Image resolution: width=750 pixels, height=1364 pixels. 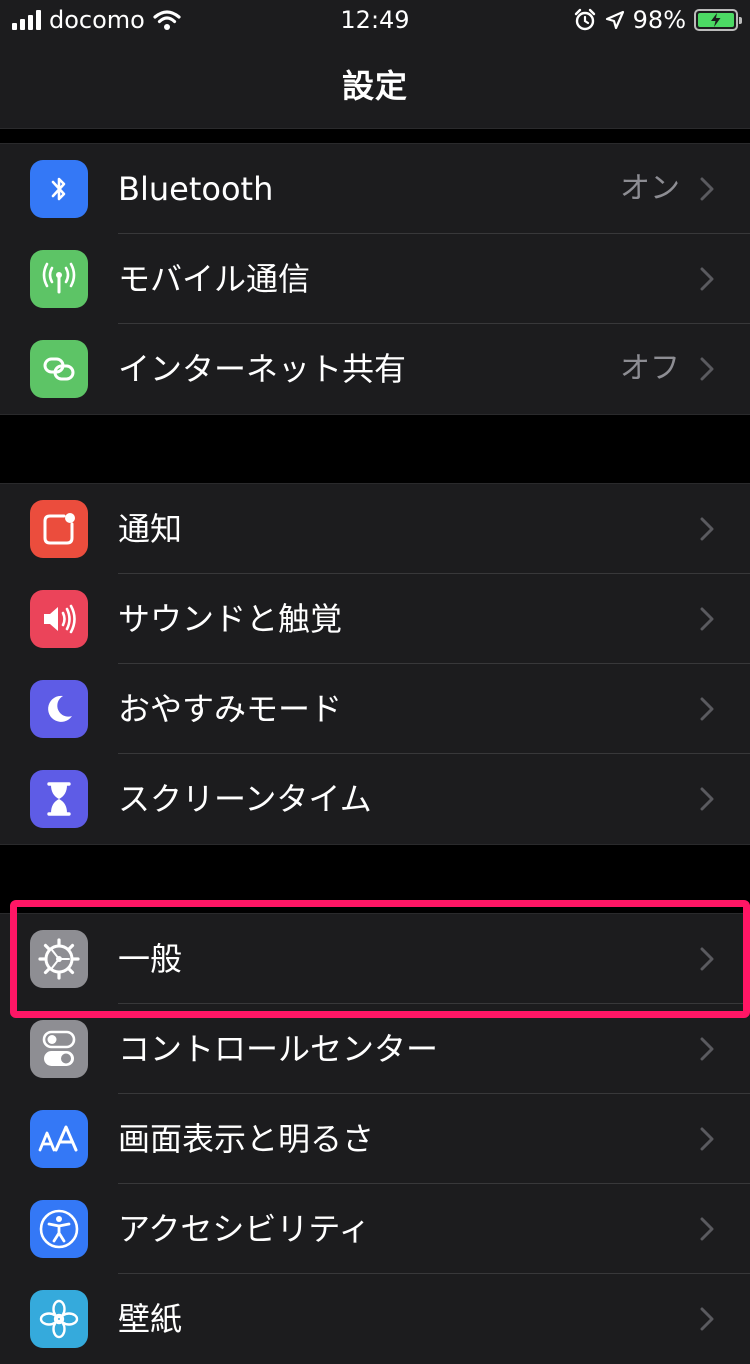 I want to click on page-title: 設定, so click(x=374, y=86).